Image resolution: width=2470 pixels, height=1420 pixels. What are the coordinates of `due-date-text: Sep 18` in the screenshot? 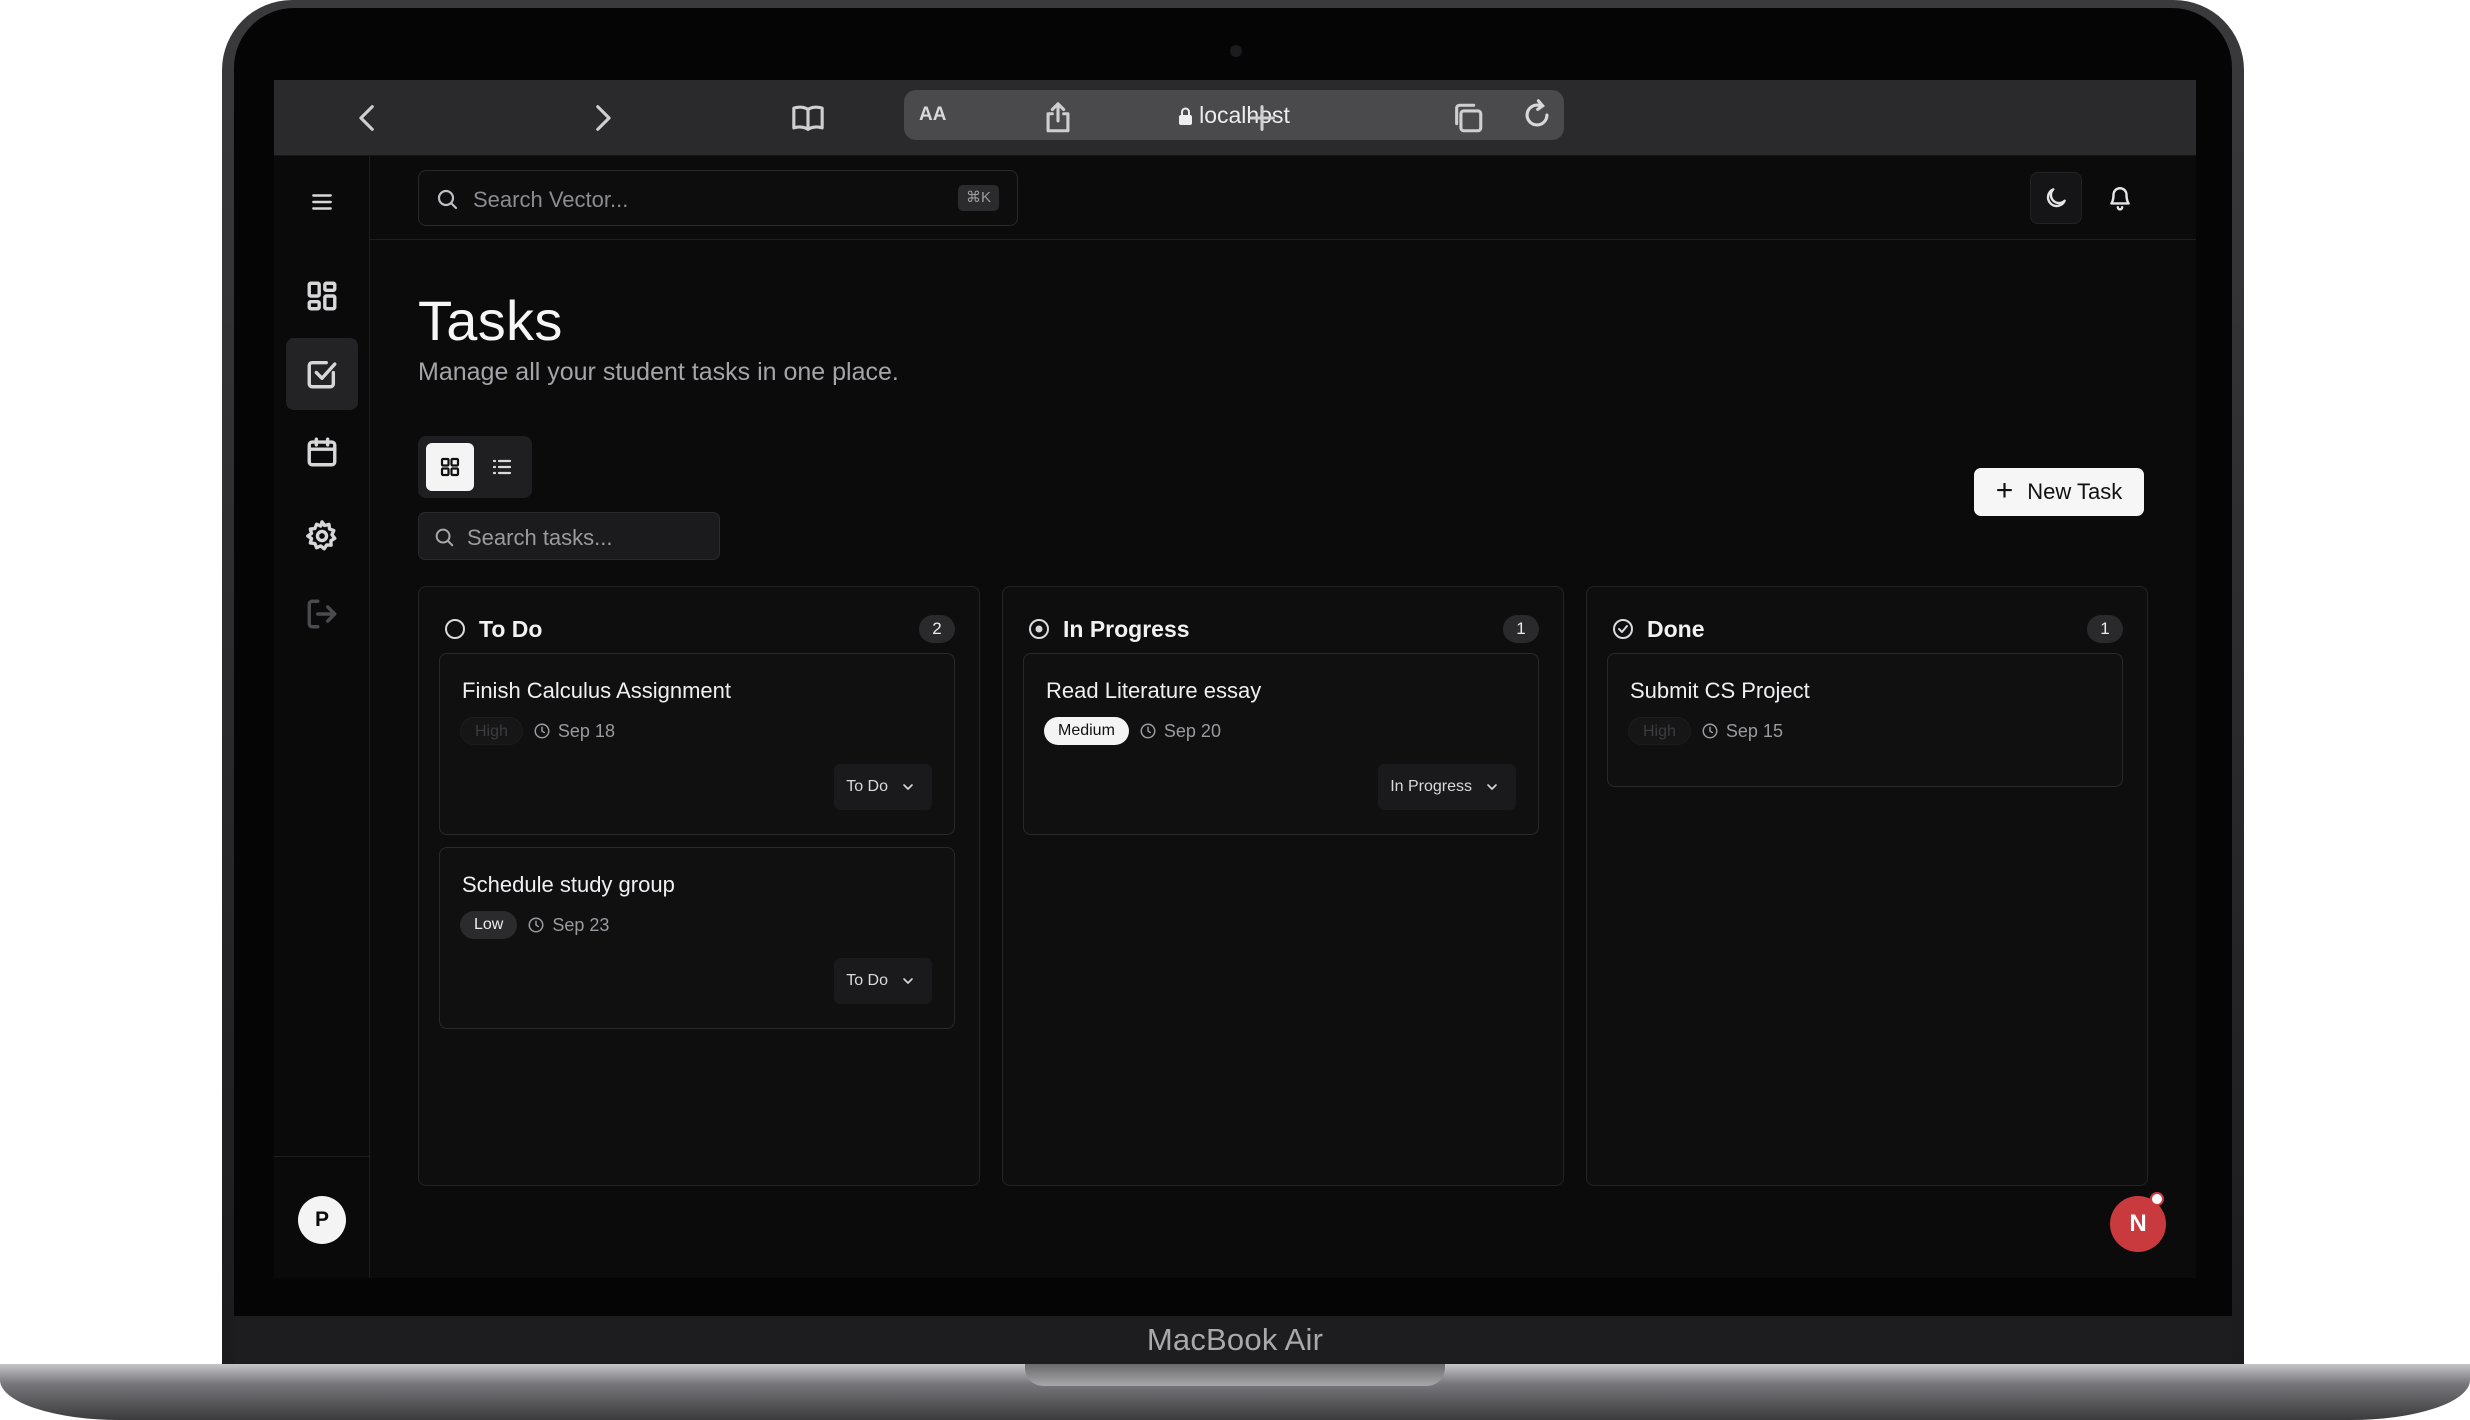 It's located at (586, 730).